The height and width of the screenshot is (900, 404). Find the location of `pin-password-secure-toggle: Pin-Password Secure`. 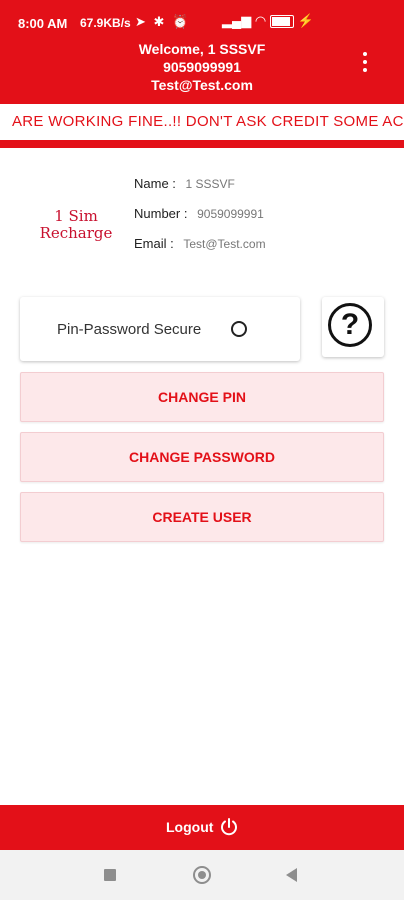

pin-password-secure-toggle: Pin-Password Secure is located at coordinates (160, 329).